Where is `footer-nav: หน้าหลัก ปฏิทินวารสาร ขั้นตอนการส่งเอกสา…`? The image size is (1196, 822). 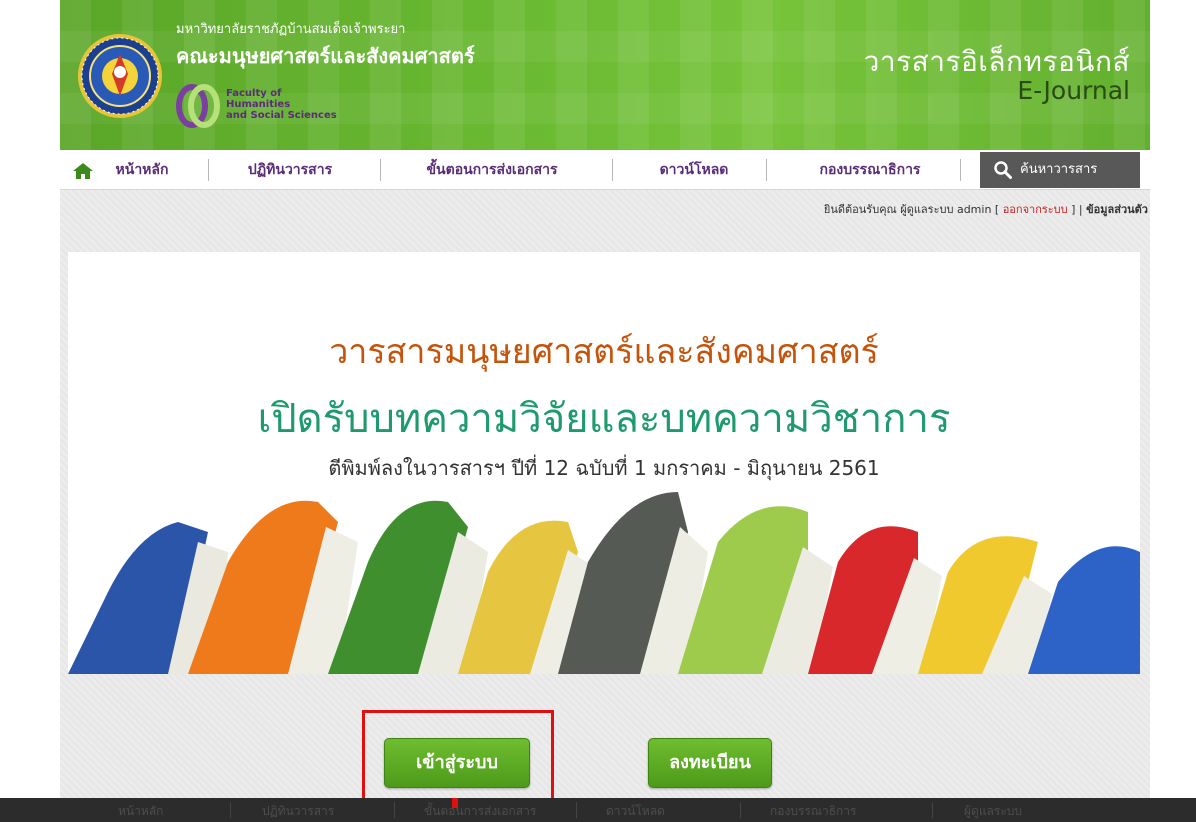 footer-nav: หน้าหลัก ปฏิทินวารสาร ขั้นตอนการส่งเอกสา… is located at coordinates (598, 810).